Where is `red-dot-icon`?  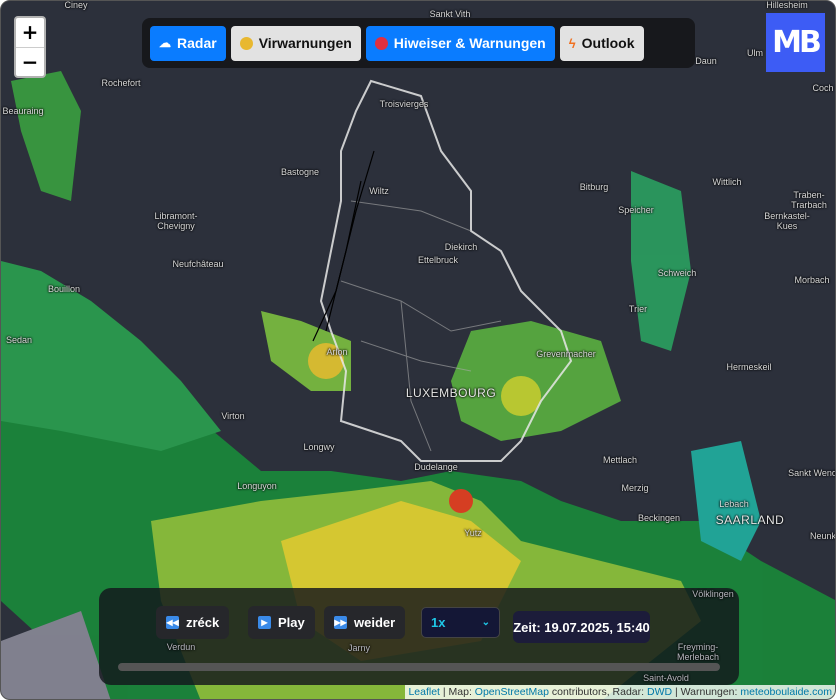
red-dot-icon is located at coordinates (381, 43).